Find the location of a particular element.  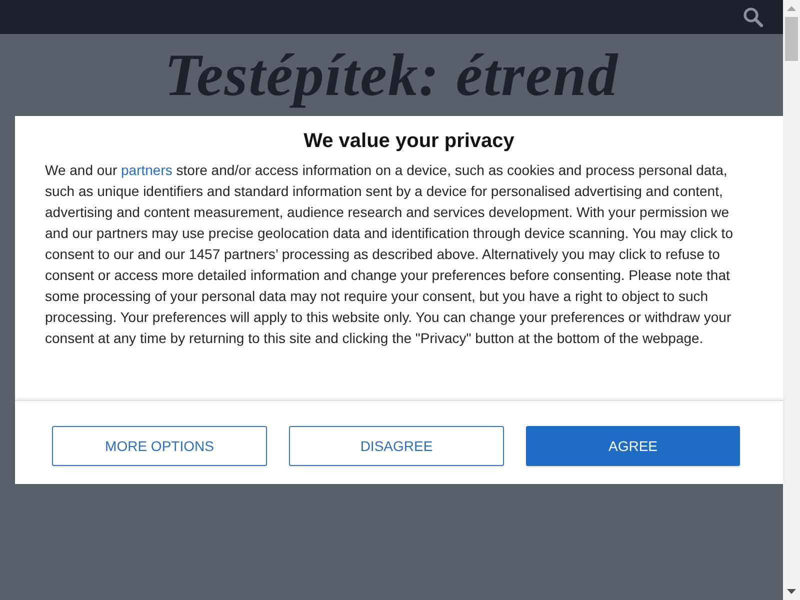

search-icon is located at coordinates (753, 17).